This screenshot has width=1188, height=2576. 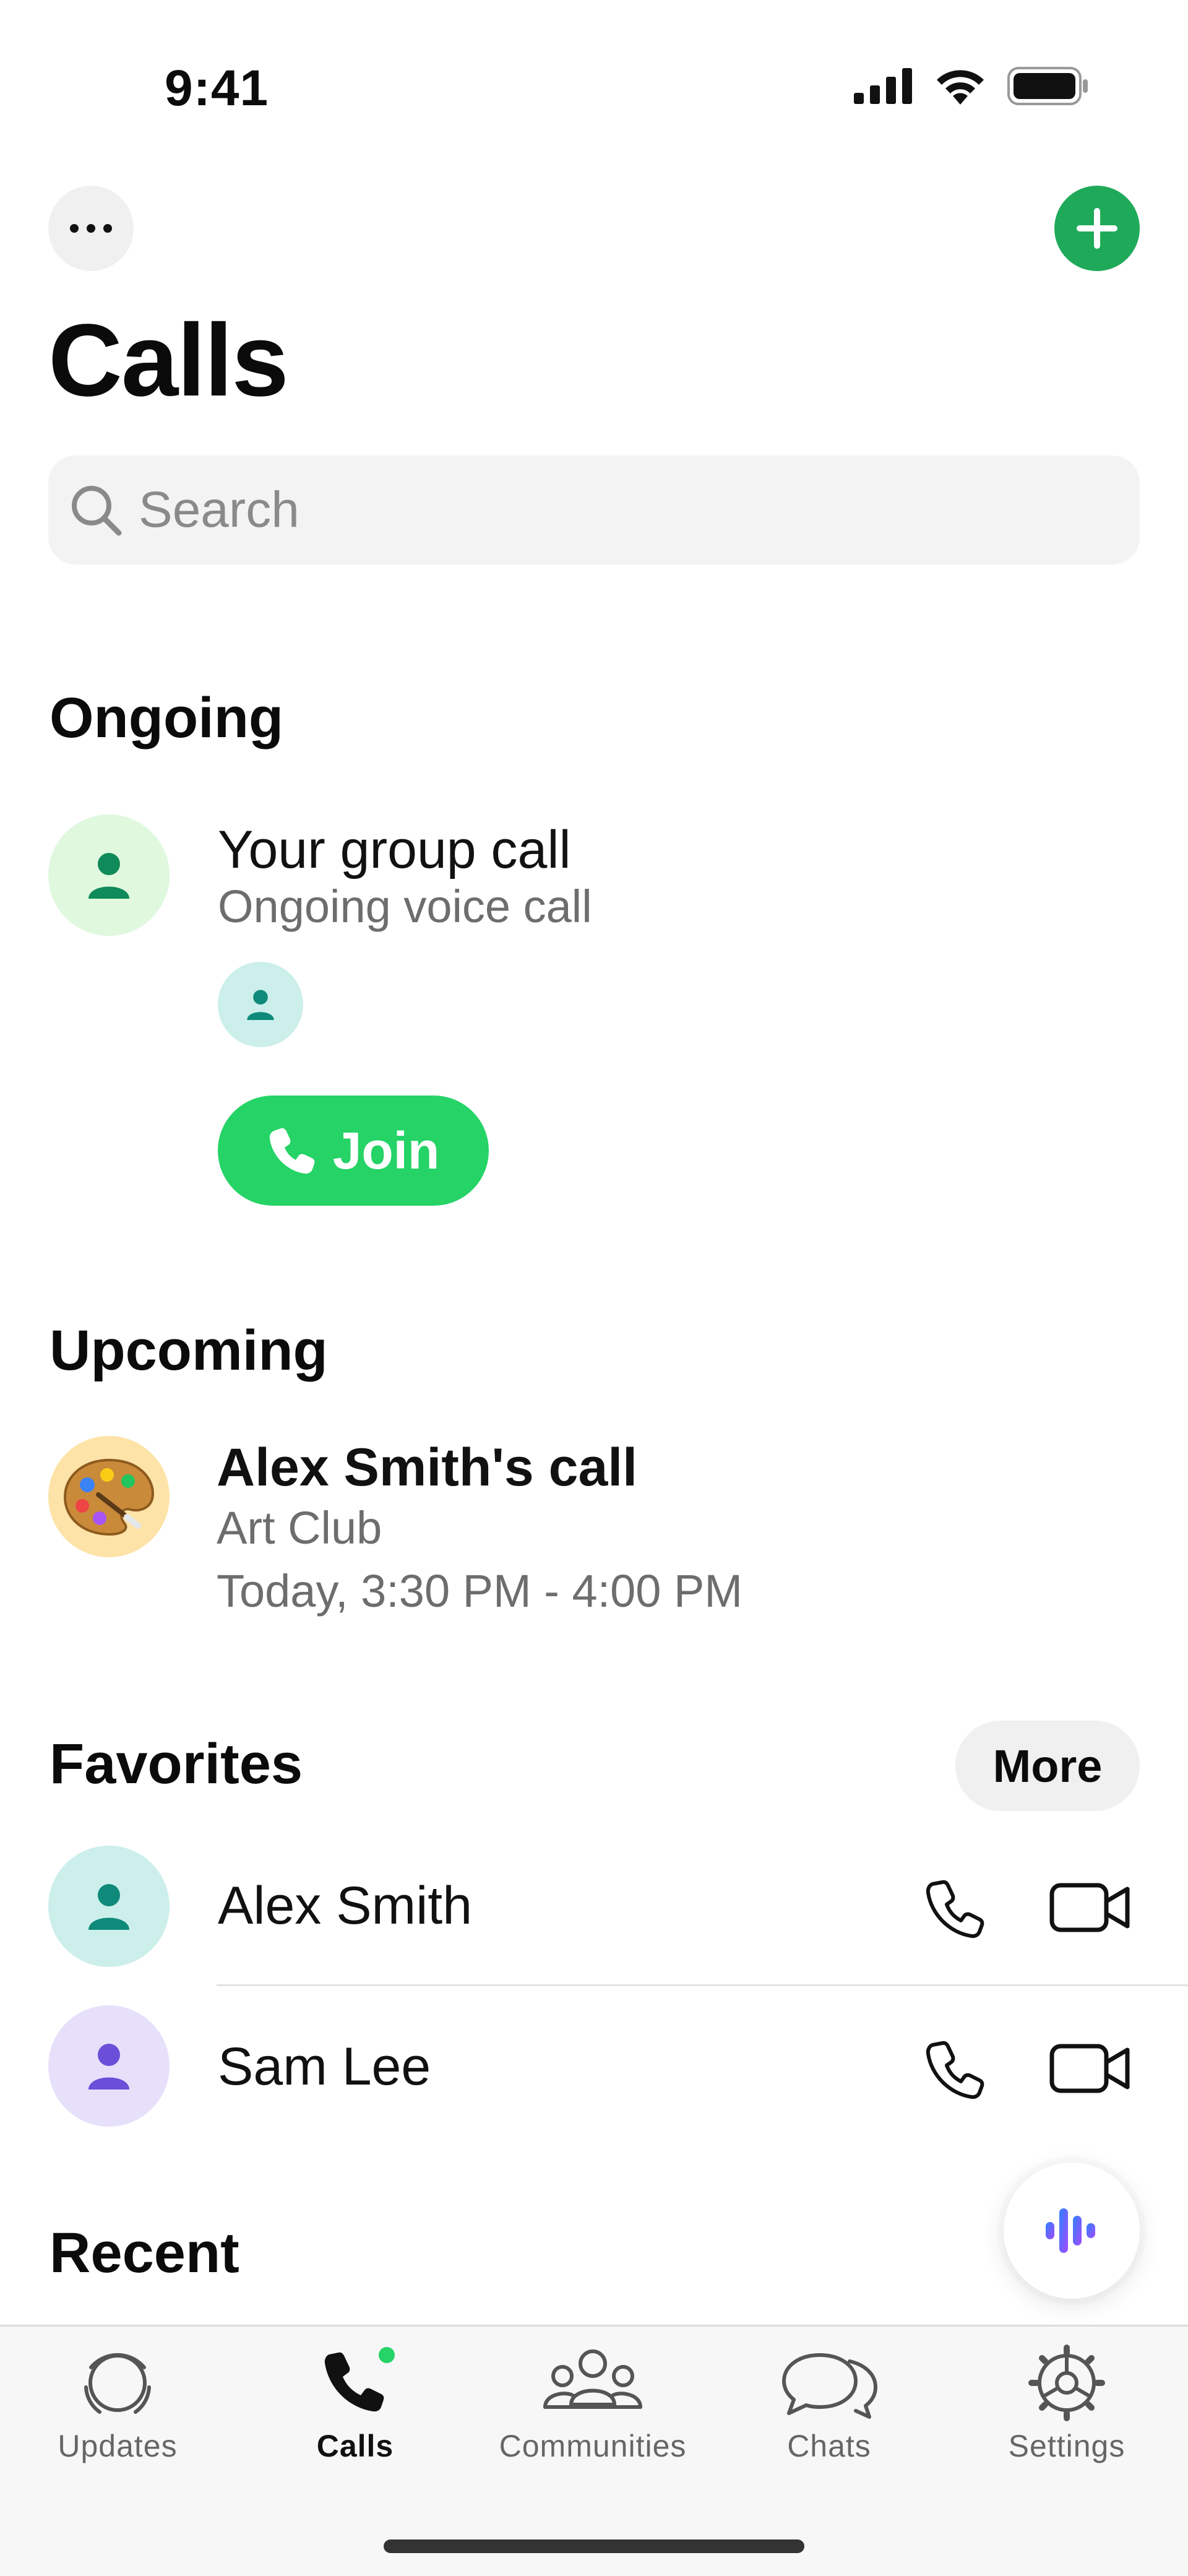 What do you see at coordinates (144, 2252) in the screenshot?
I see `recent-section-title: Recent` at bounding box center [144, 2252].